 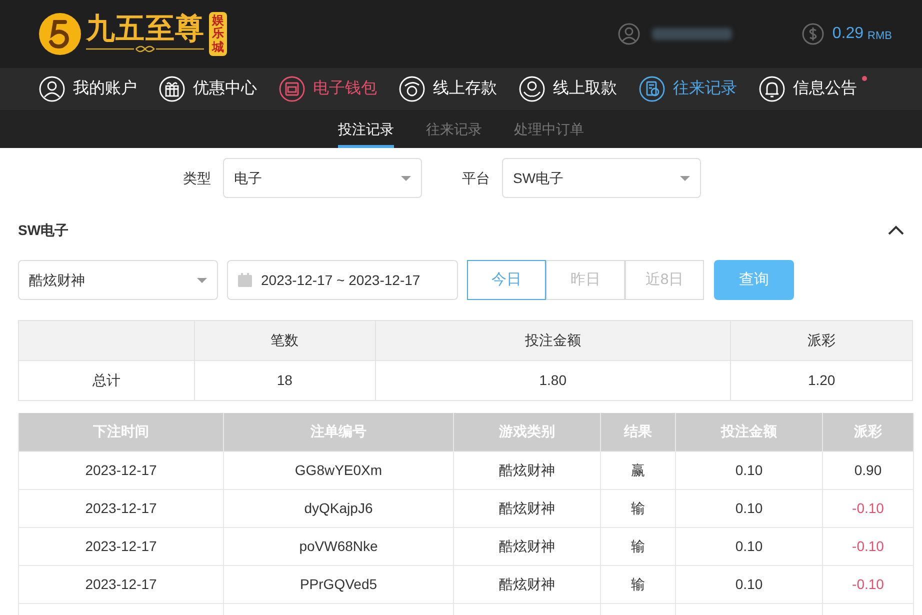 I want to click on nav-item: 线上存款, so click(x=448, y=89).